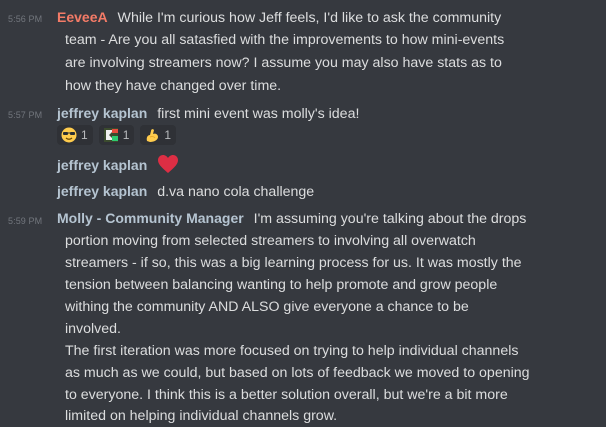 The image size is (606, 427). Describe the element at coordinates (258, 114) in the screenshot. I see `message-text-line: first mini event was molly's idea!` at that location.